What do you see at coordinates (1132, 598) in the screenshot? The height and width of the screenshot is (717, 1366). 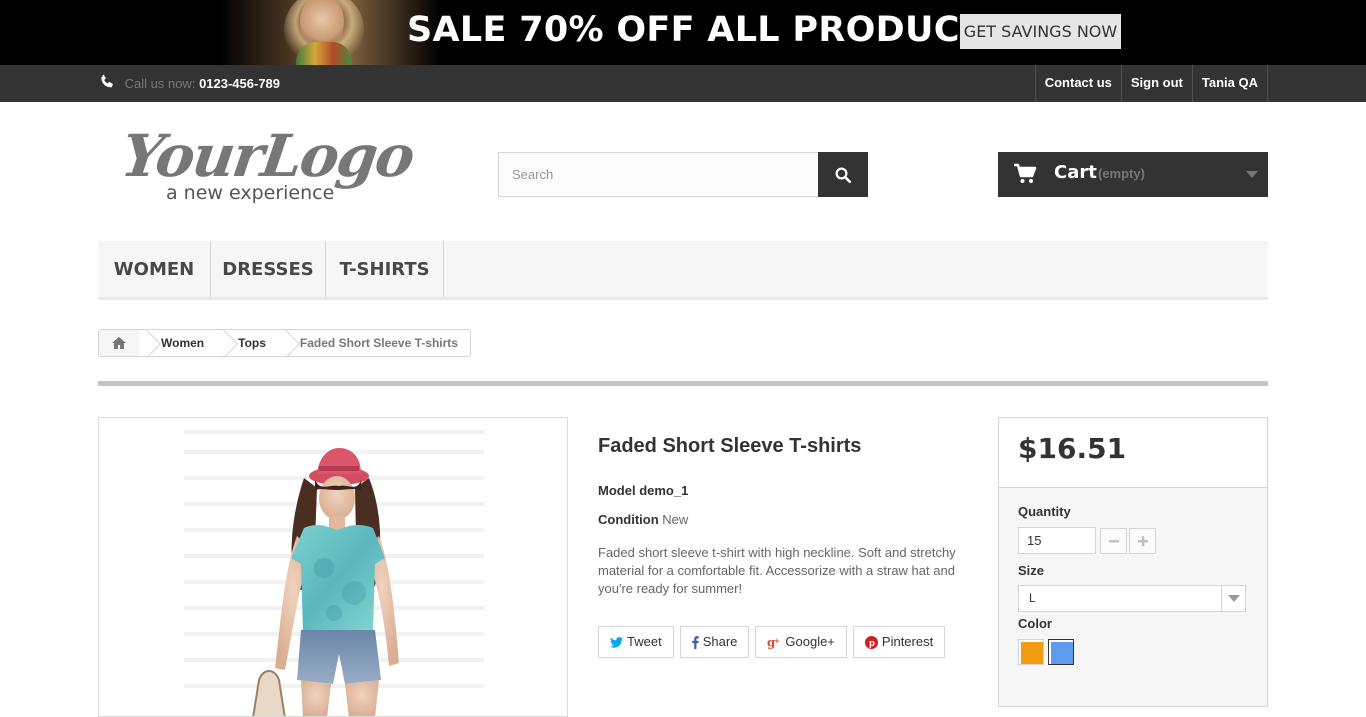 I see `size-select: L` at bounding box center [1132, 598].